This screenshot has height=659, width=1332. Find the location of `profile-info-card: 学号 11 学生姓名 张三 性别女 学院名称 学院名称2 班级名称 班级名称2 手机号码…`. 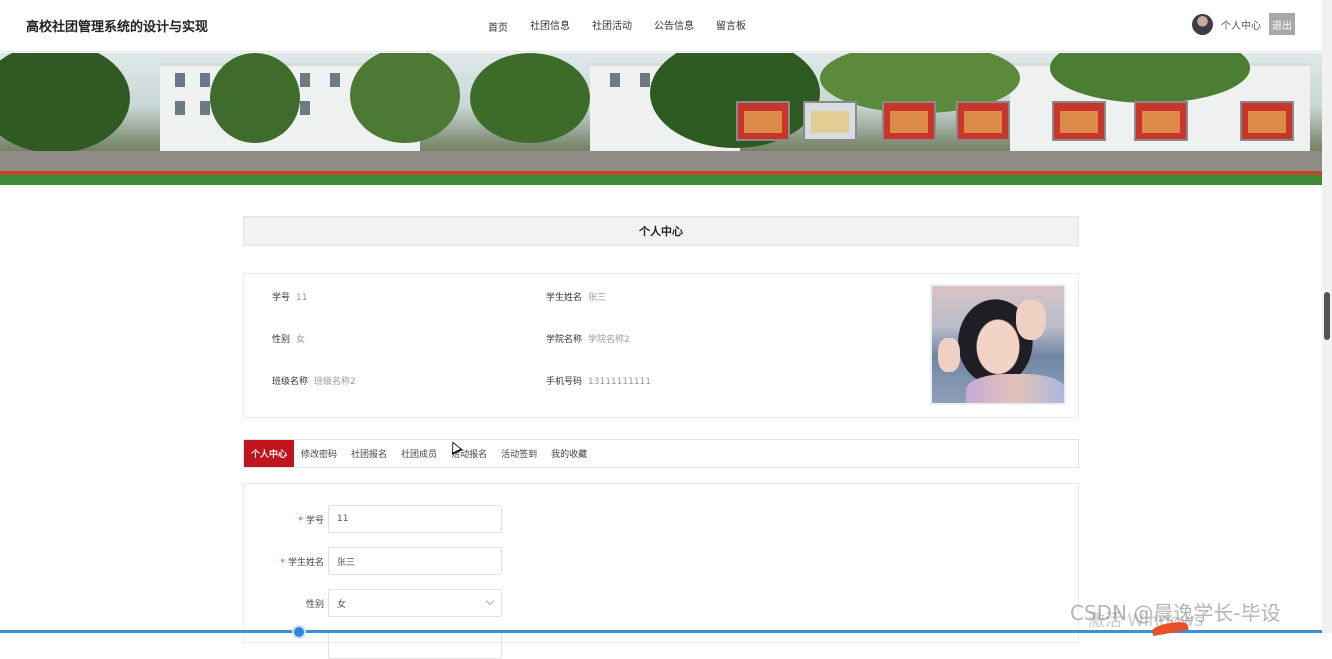

profile-info-card: 学号 11 学生姓名 张三 性别女 学院名称 学院名称2 班级名称 班级名称2 手机号码… is located at coordinates (661, 345).